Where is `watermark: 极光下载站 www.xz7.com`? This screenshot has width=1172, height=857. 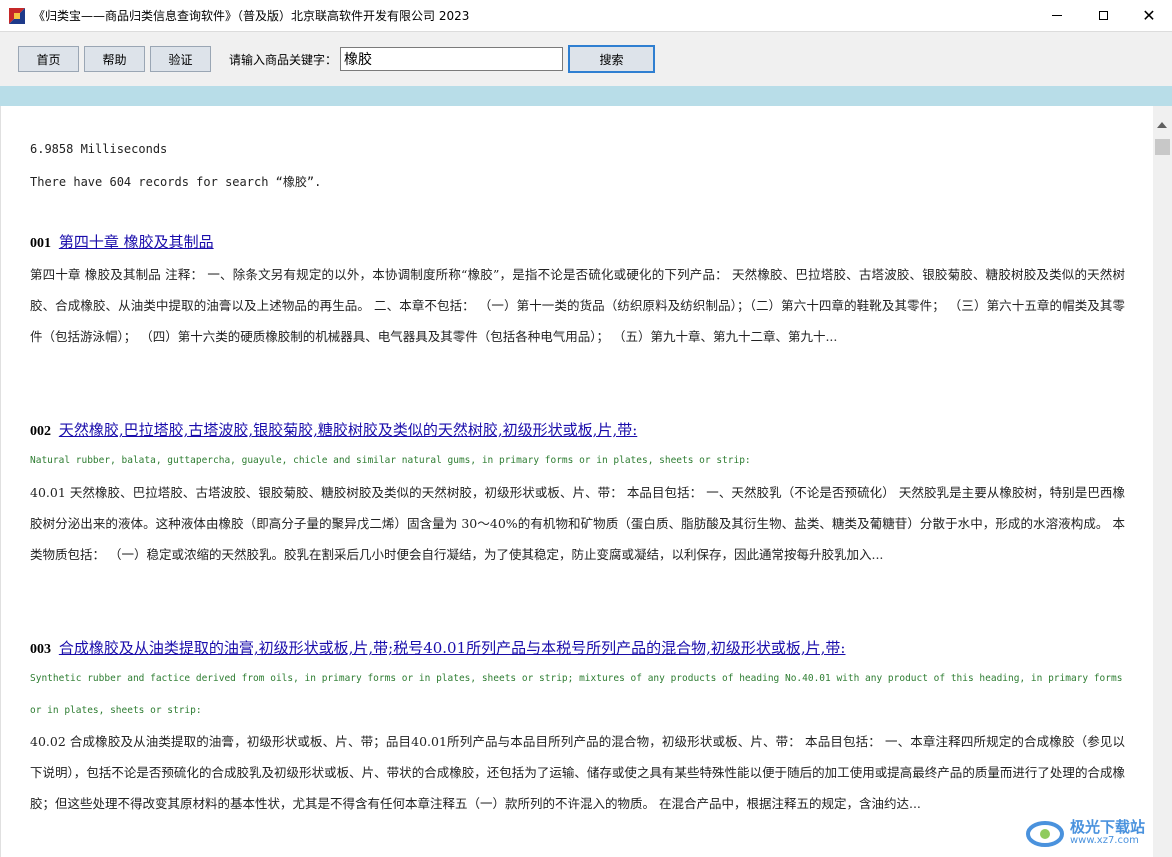 watermark: 极光下载站 www.xz7.com is located at coordinates (1085, 833).